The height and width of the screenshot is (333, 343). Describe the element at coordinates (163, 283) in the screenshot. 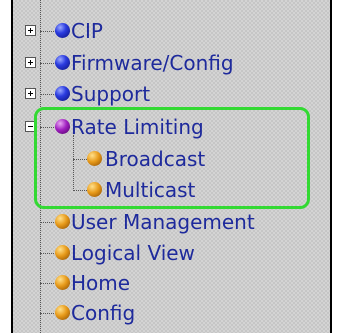

I see `tree-item-home: Home` at that location.